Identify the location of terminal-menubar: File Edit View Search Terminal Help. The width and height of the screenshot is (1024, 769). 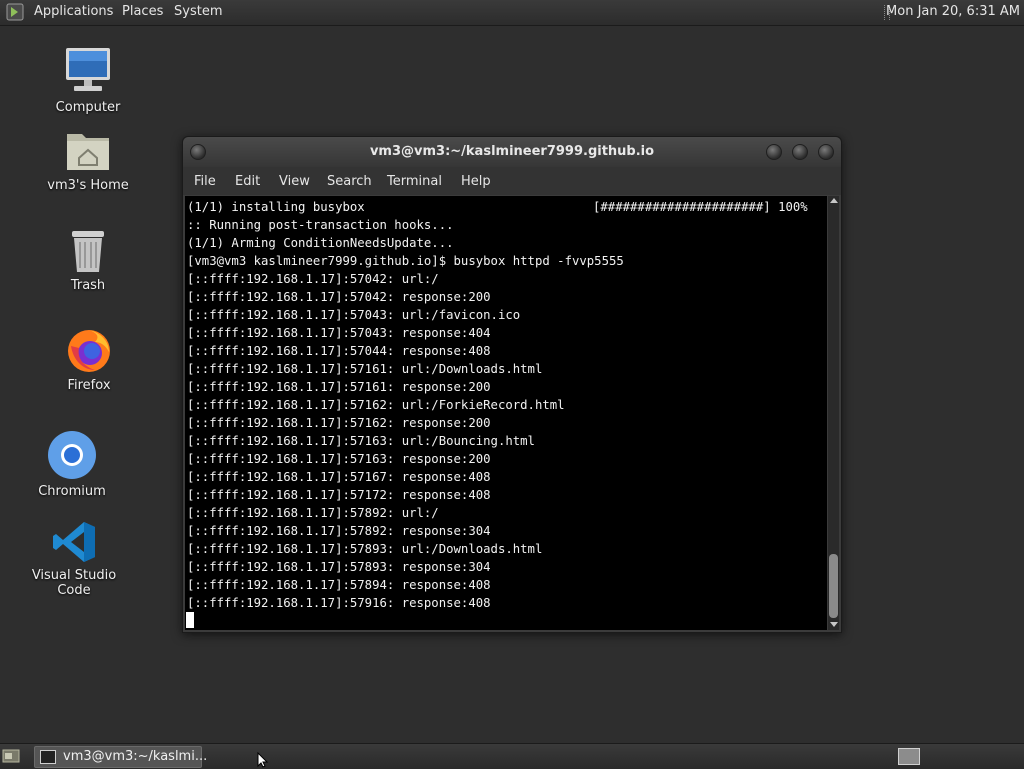
(512, 181).